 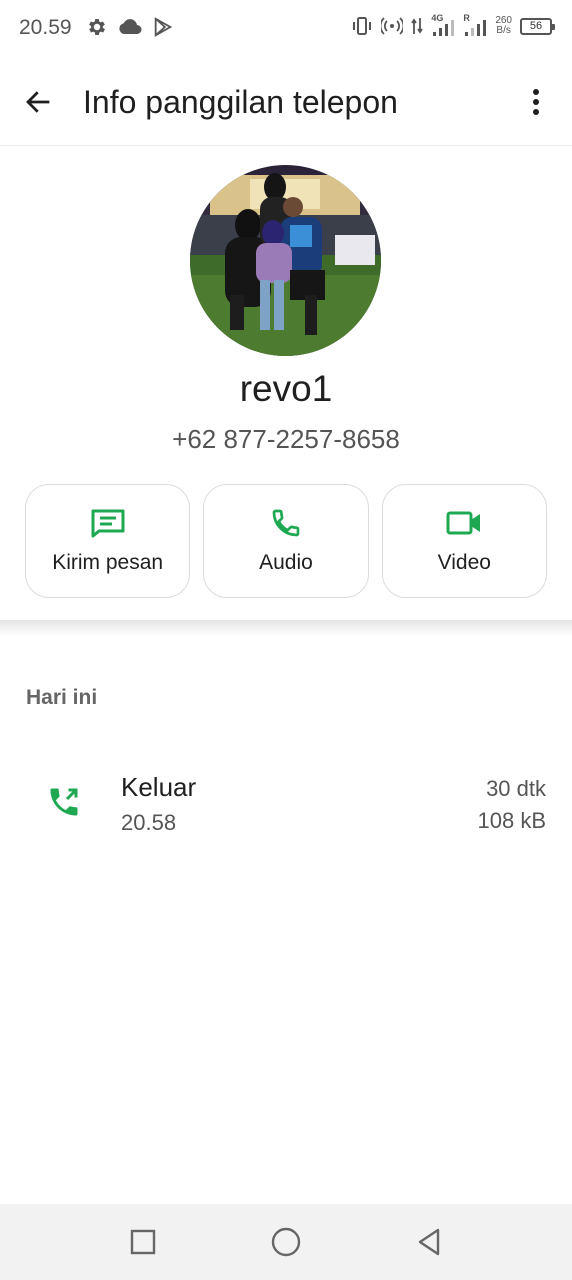 I want to click on recents-button, so click(x=143, y=1242).